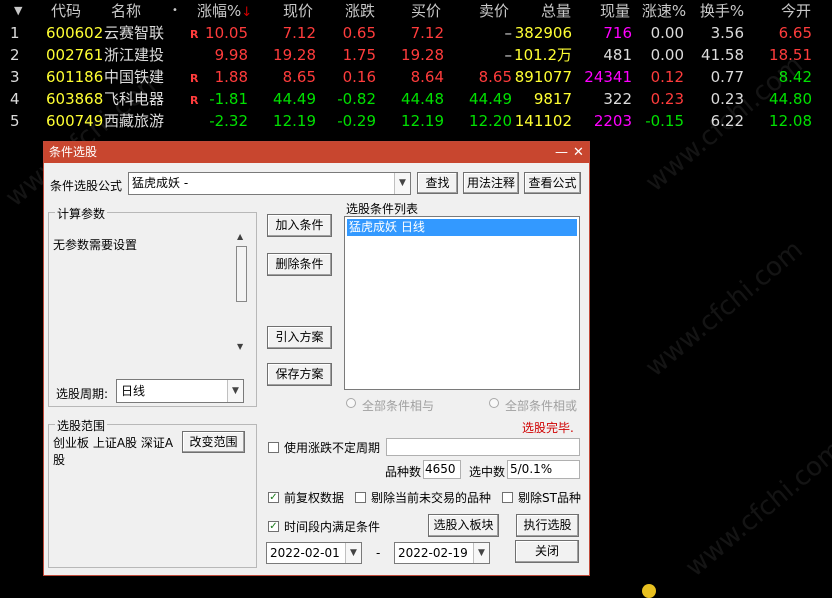  Describe the element at coordinates (213, 442) in the screenshot. I see `change-scope-button: 改变范围` at that location.